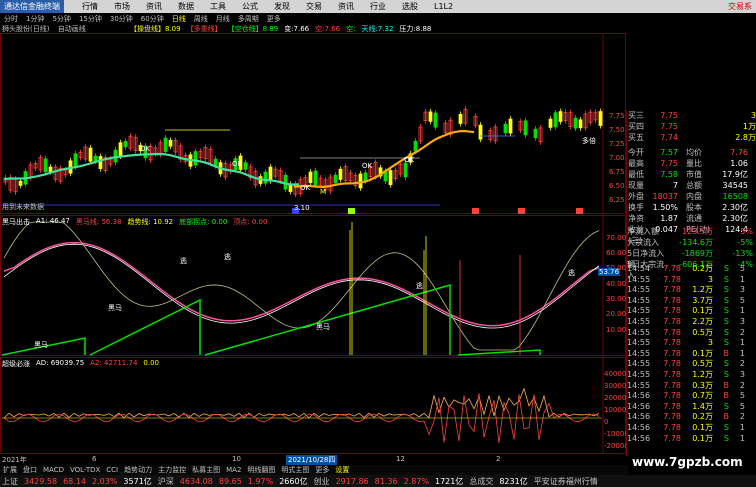  Describe the element at coordinates (589, 141) in the screenshot. I see `multiplier-tag: 多倍` at that location.